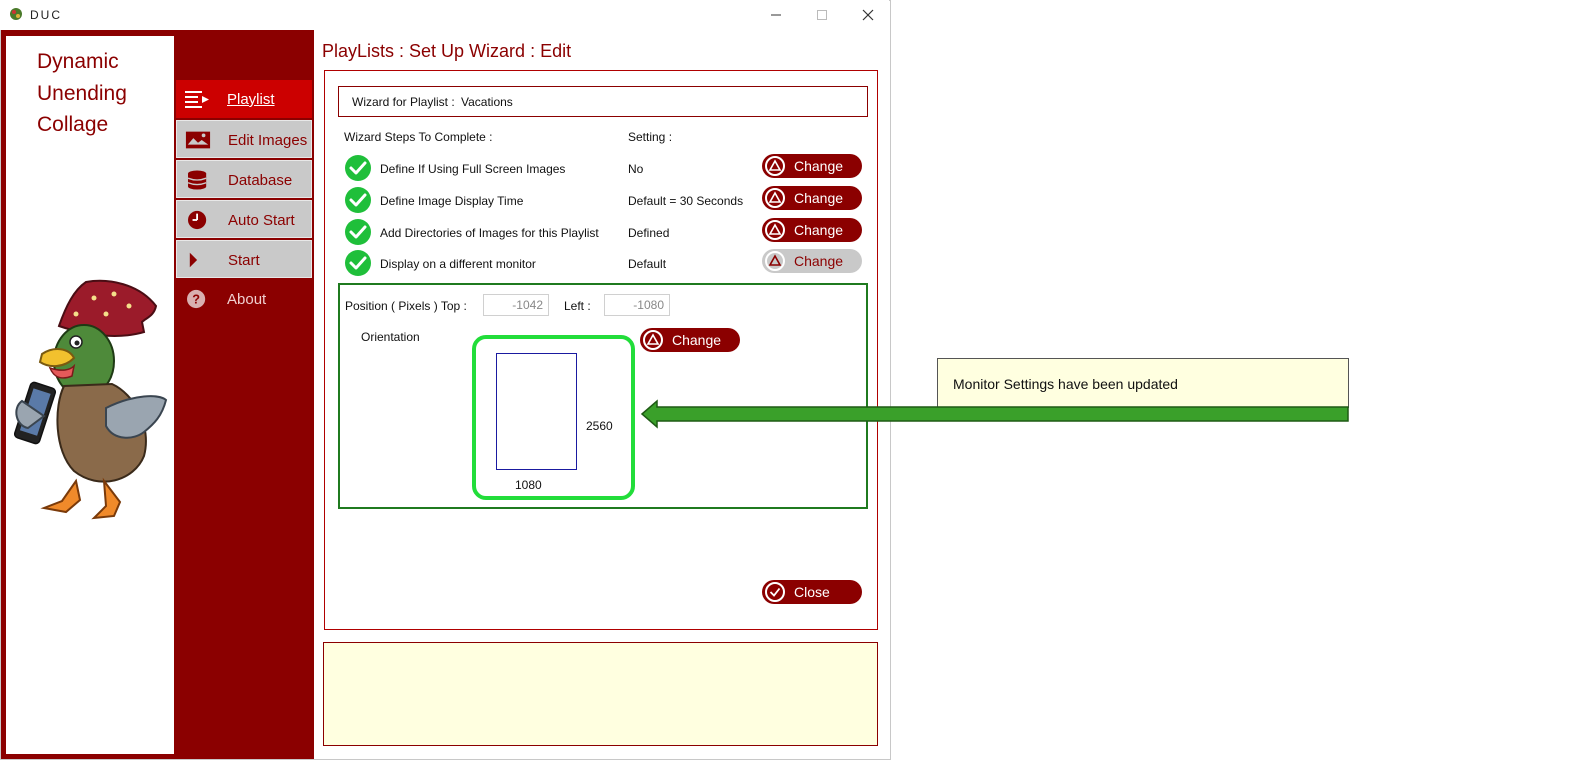  I want to click on status-message-area, so click(600, 694).